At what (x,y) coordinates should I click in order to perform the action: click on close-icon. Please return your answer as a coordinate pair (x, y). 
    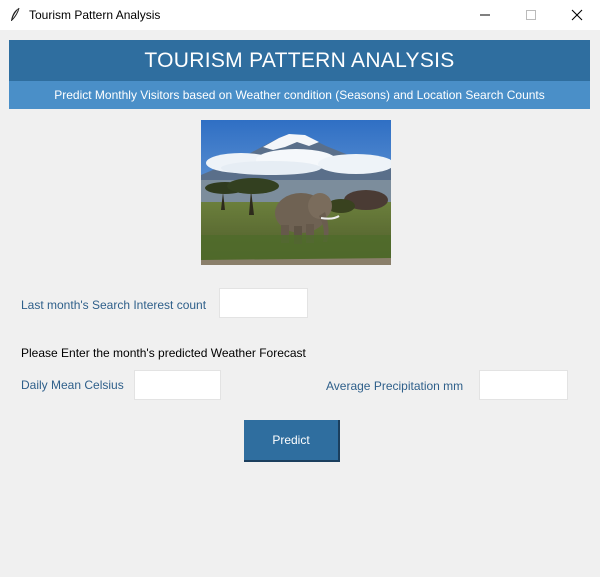
    Looking at the image, I should click on (577, 15).